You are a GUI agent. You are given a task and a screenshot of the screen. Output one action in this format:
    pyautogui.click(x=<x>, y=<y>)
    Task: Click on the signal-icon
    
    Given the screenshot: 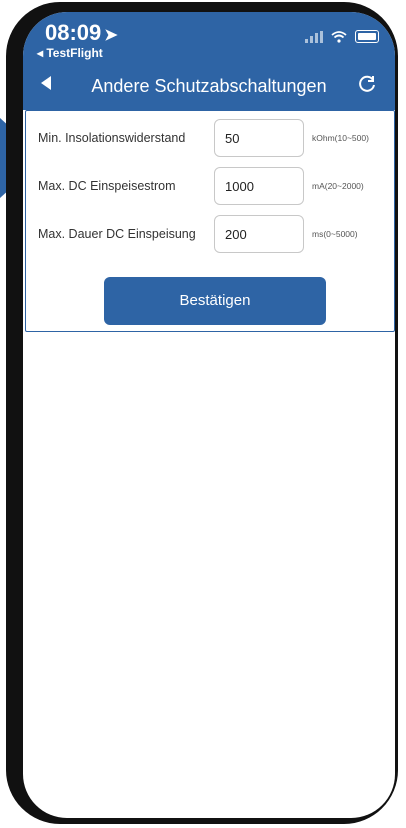 What is the action you would take?
    pyautogui.click(x=314, y=36)
    